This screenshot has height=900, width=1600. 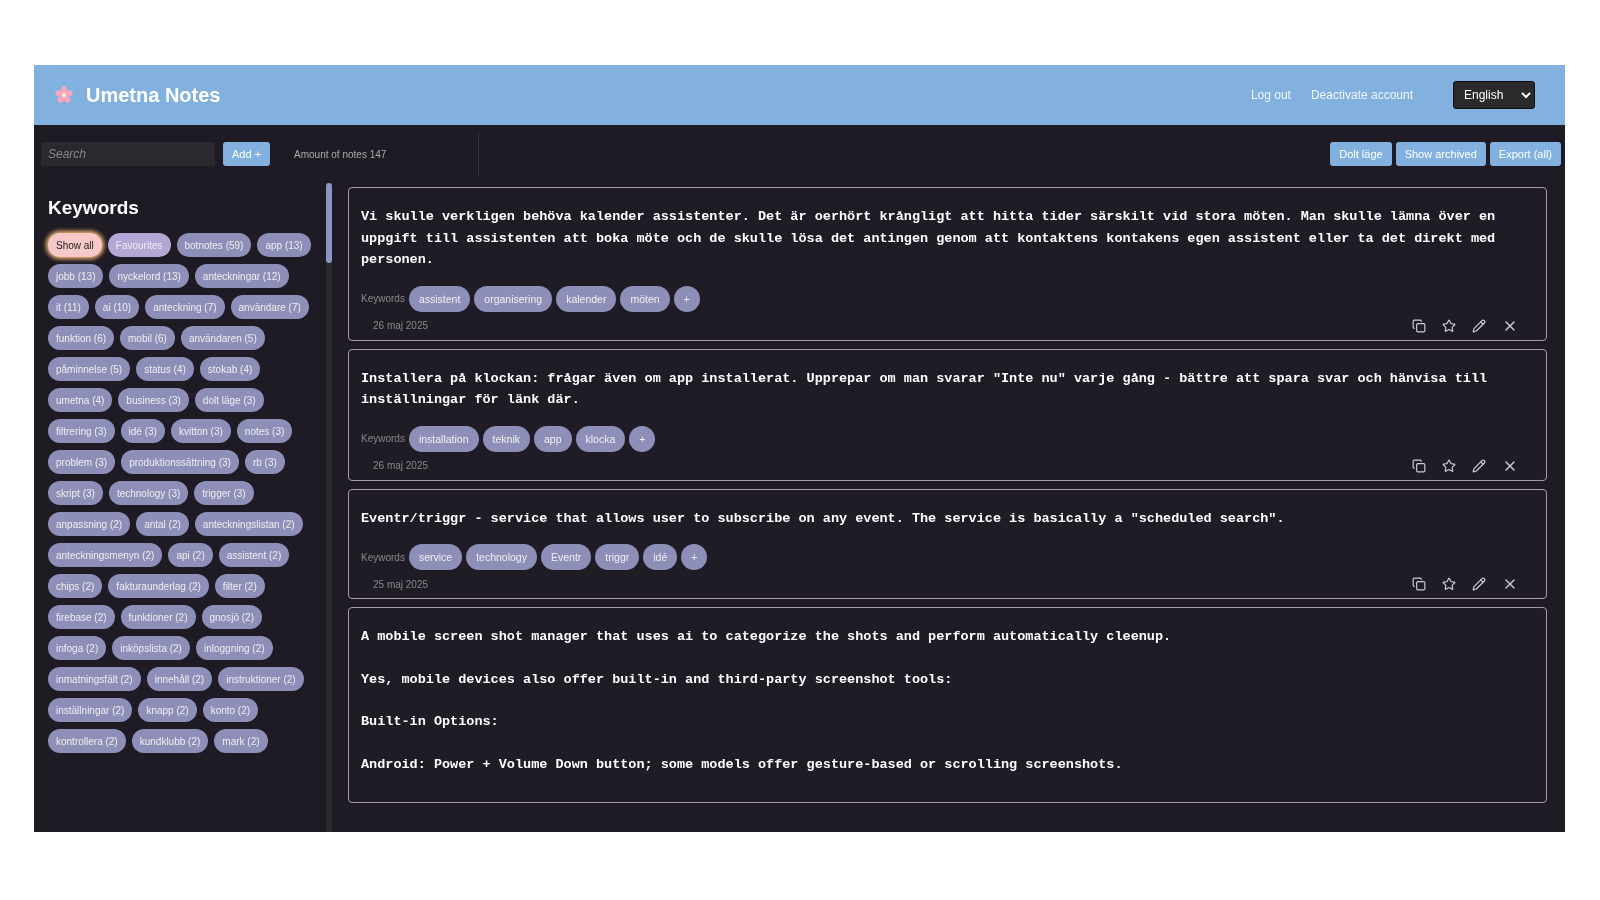 I want to click on keyword-filter-chip: produktionssättning (3), so click(x=180, y=462).